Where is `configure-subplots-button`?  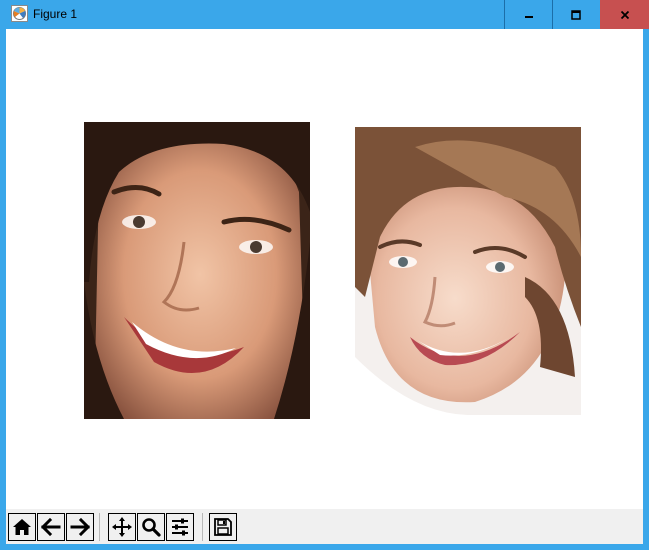
configure-subplots-button is located at coordinates (180, 527).